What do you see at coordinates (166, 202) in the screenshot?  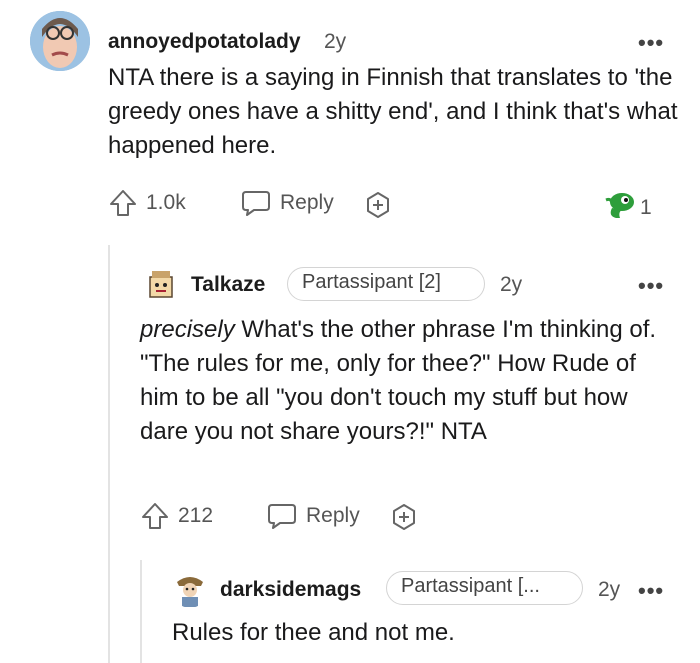 I see `upvote-count: 1.0k` at bounding box center [166, 202].